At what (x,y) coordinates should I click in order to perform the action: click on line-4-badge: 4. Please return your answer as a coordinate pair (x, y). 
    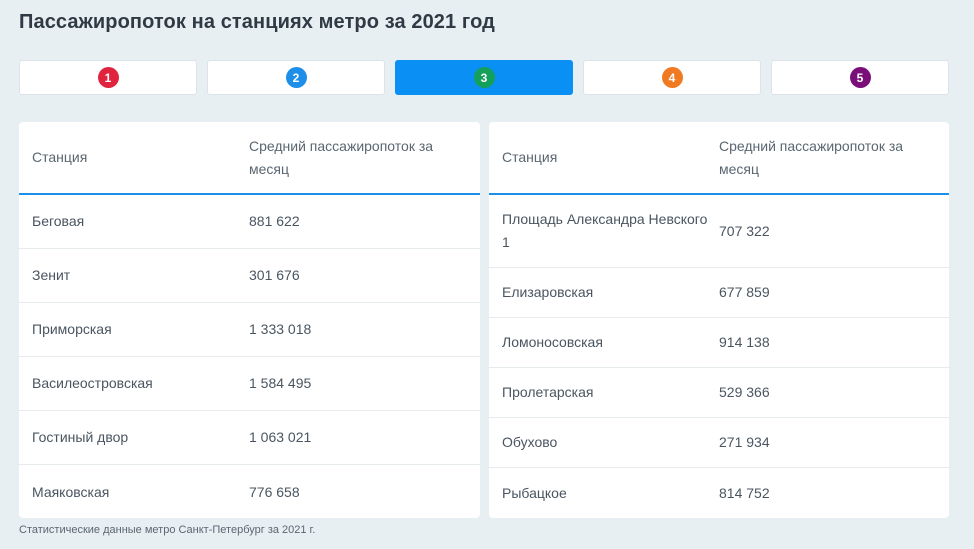
    Looking at the image, I should click on (672, 77).